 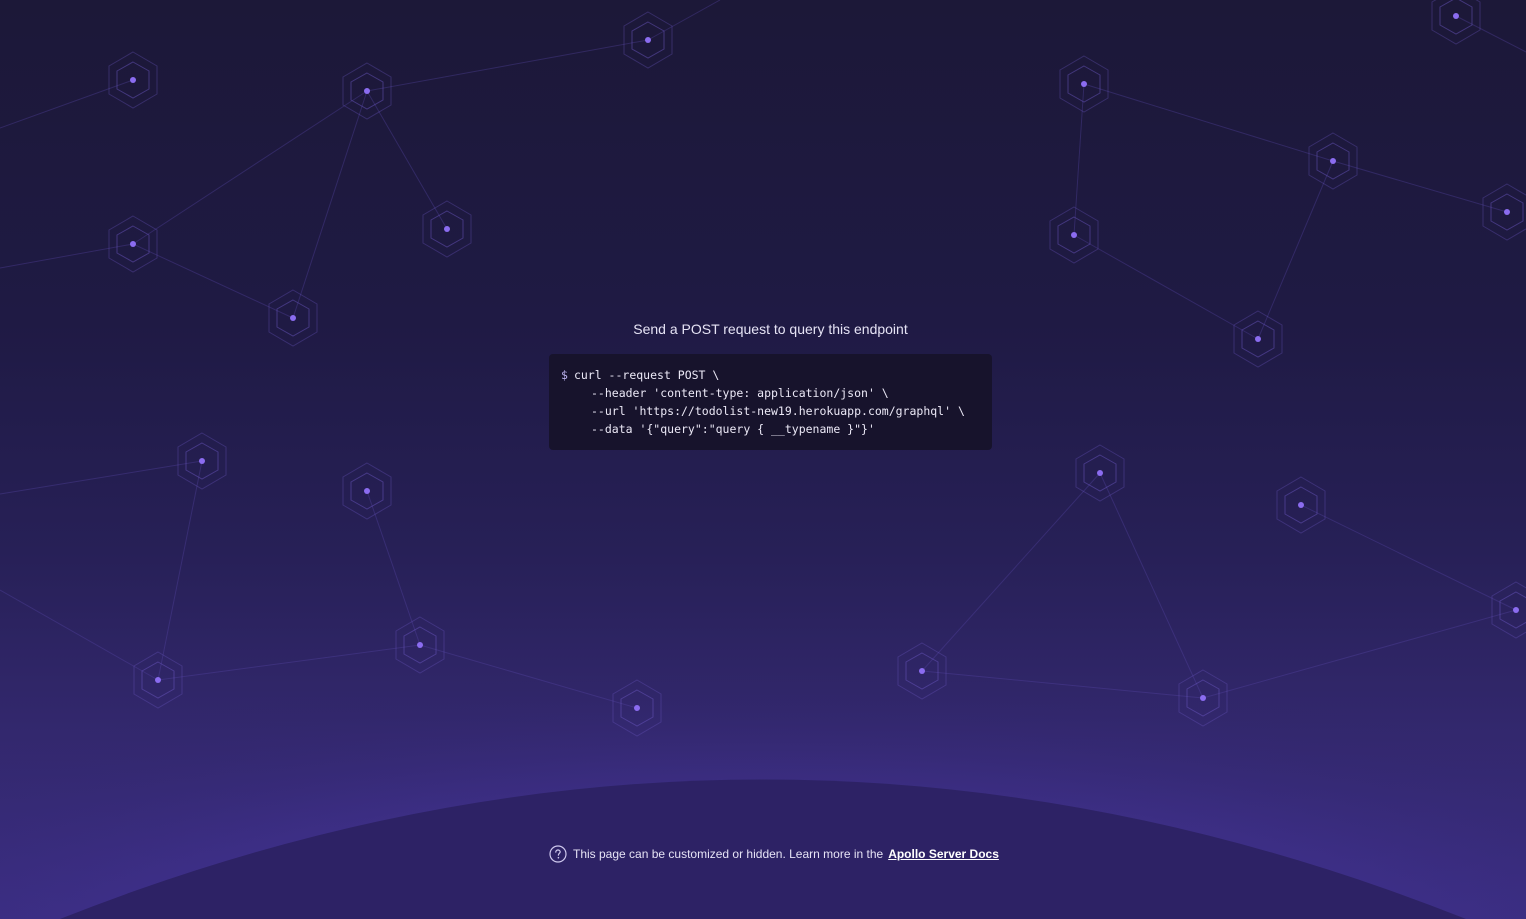 What do you see at coordinates (558, 854) in the screenshot?
I see `question-circle-icon` at bounding box center [558, 854].